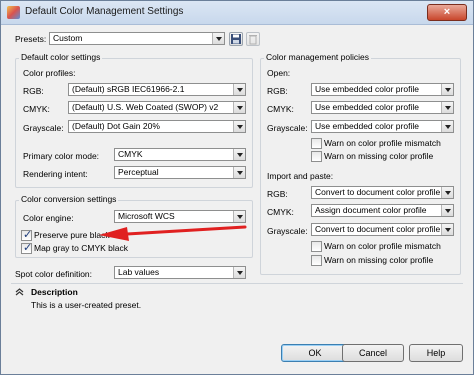  What do you see at coordinates (26, 234) in the screenshot?
I see `preserve-black-checkbox` at bounding box center [26, 234].